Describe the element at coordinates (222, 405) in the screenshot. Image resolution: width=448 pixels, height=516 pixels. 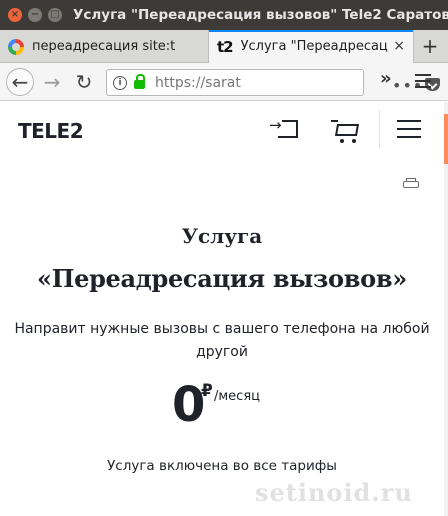
I see `price-block: 0 ₽ /месяц` at that location.